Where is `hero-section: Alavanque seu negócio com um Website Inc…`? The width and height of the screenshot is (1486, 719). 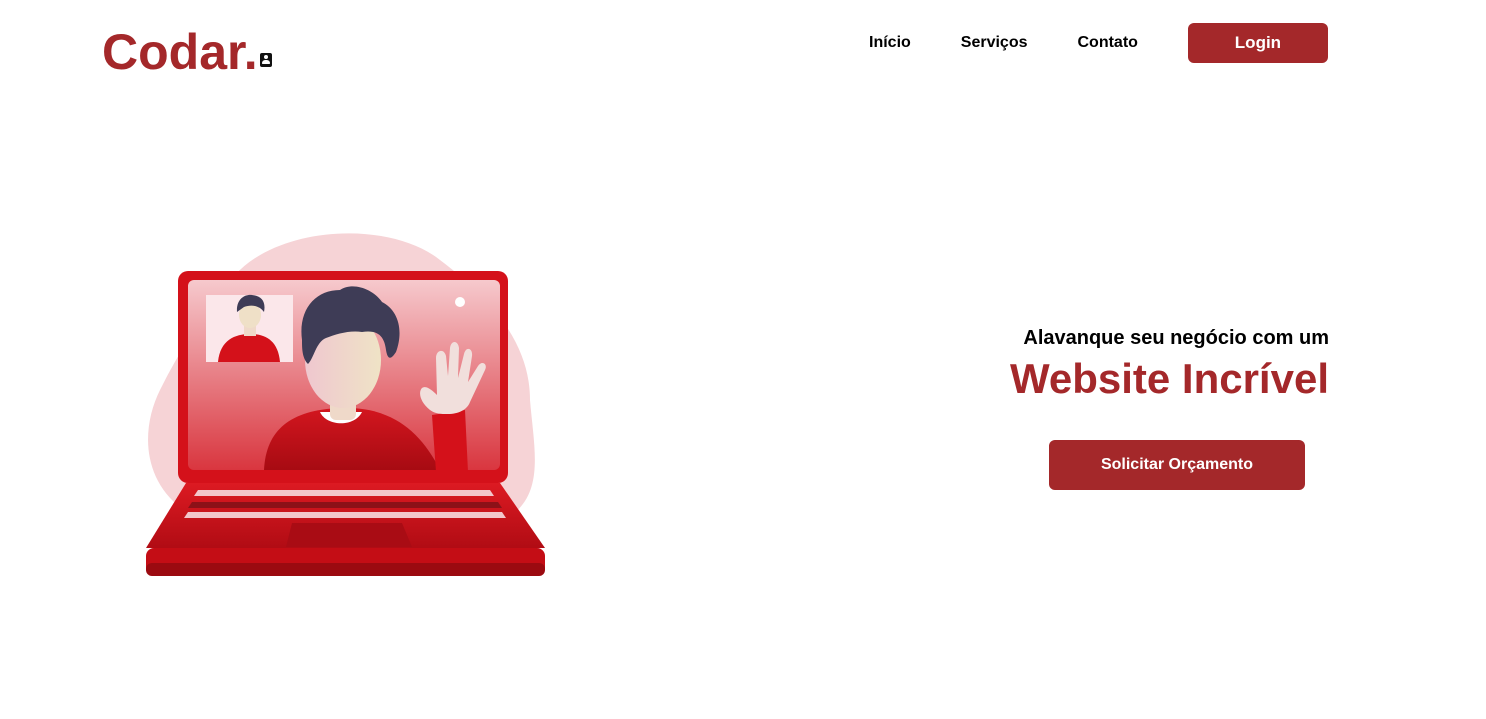 hero-section: Alavanque seu negócio com um Website Inc… is located at coordinates (1169, 364).